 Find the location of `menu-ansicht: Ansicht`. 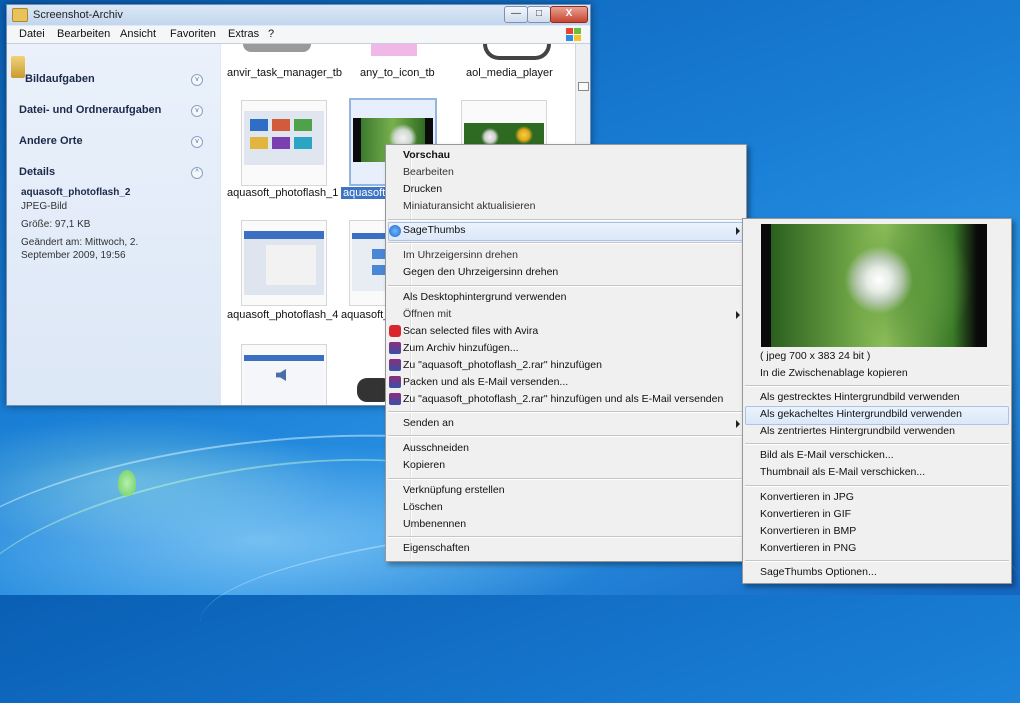

menu-ansicht: Ansicht is located at coordinates (138, 34).